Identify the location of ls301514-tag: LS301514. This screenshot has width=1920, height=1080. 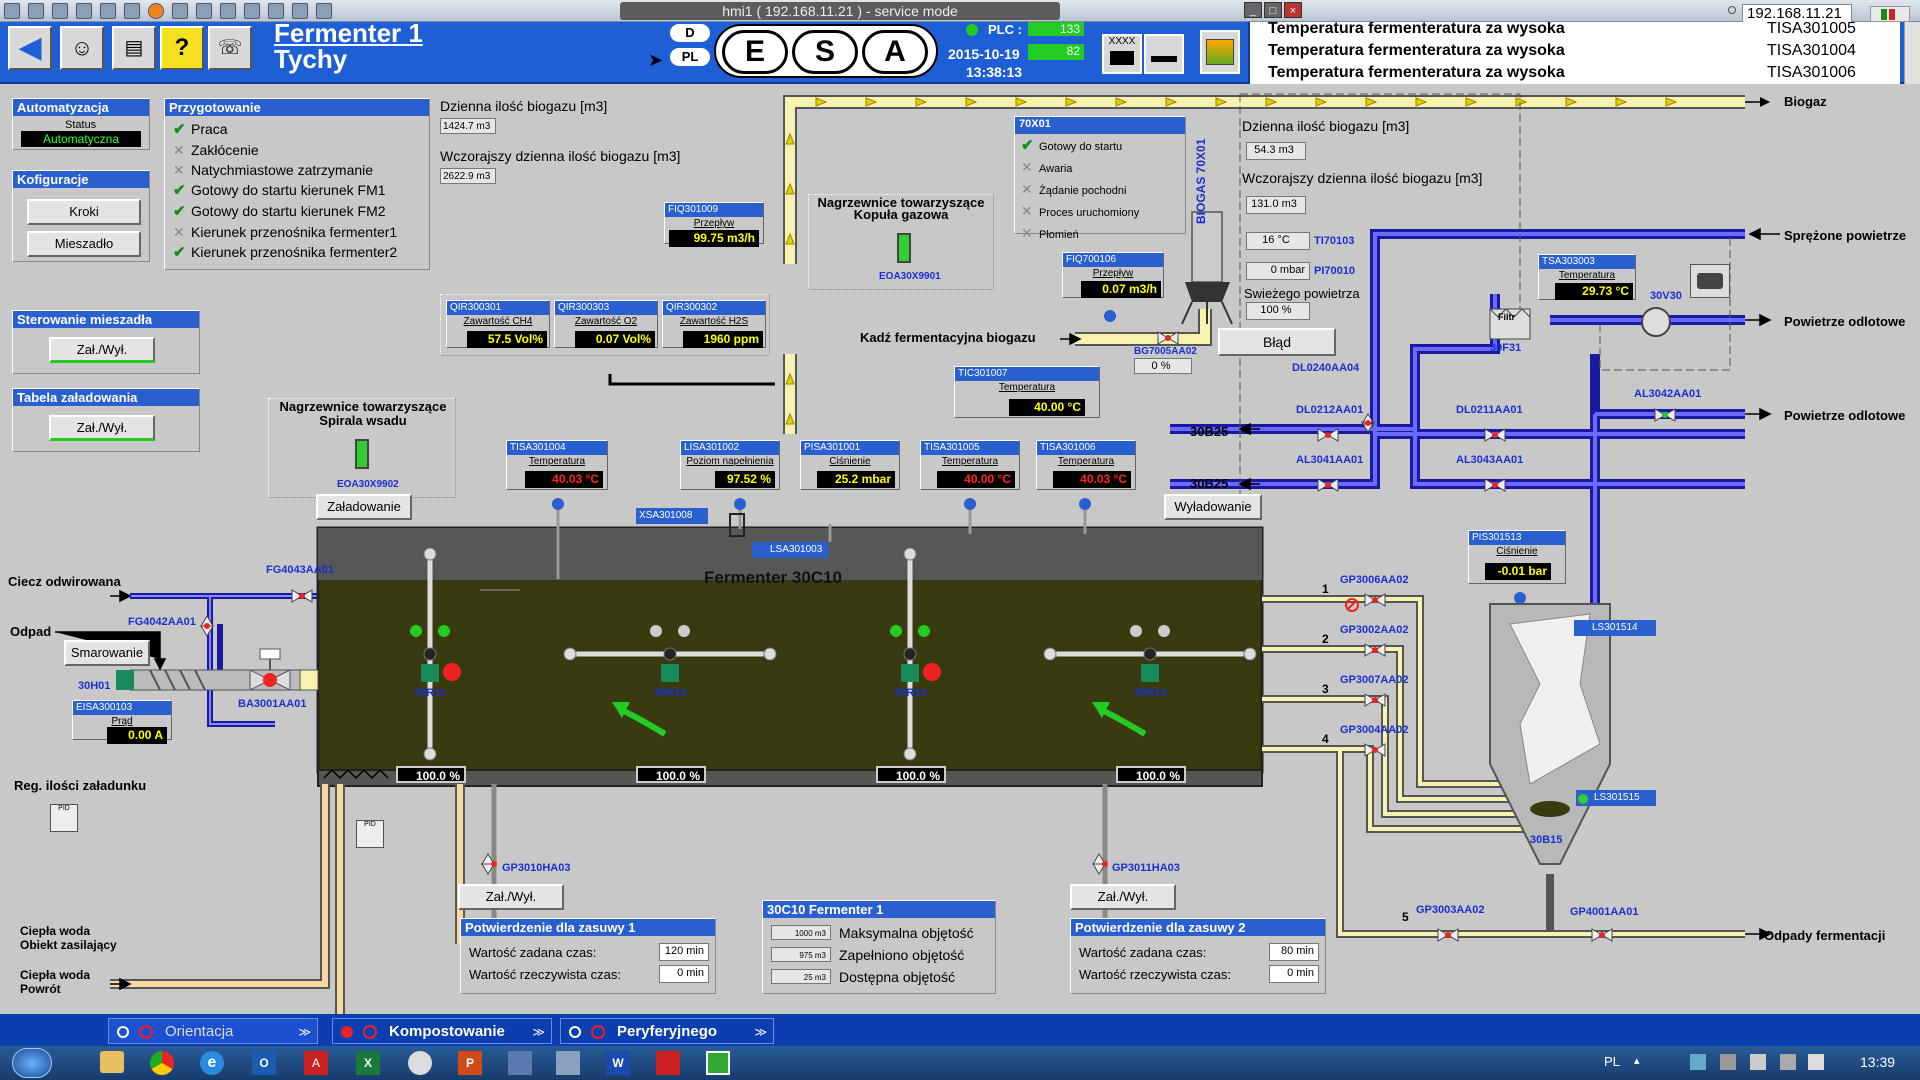
(1615, 628).